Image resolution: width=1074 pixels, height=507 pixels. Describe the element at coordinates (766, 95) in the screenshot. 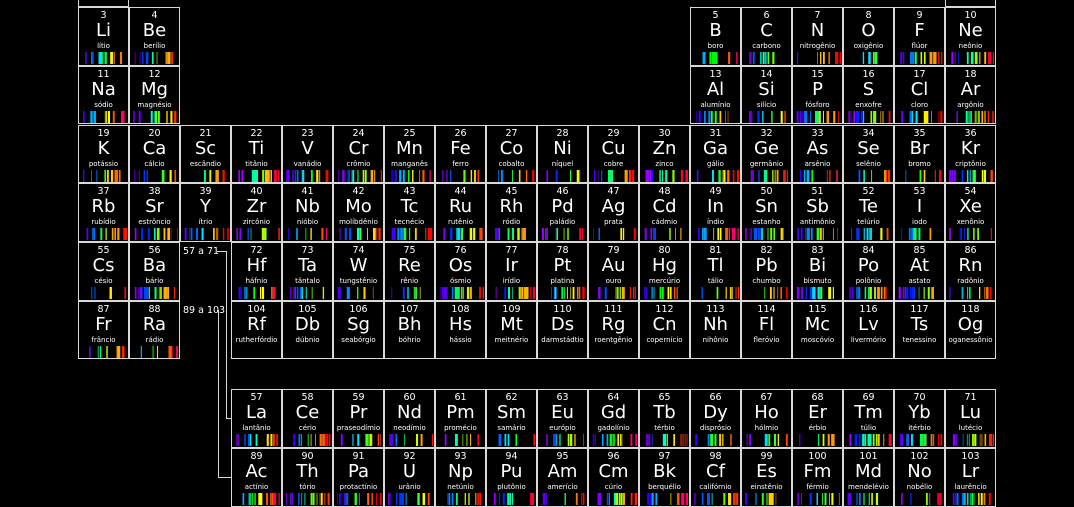

I see `element-cell-si: 14 Si silício` at that location.